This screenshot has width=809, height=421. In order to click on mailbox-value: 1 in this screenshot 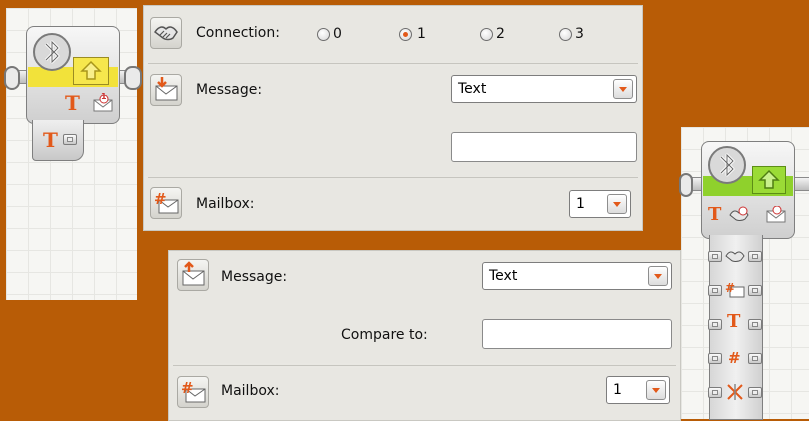, I will do `click(580, 204)`.